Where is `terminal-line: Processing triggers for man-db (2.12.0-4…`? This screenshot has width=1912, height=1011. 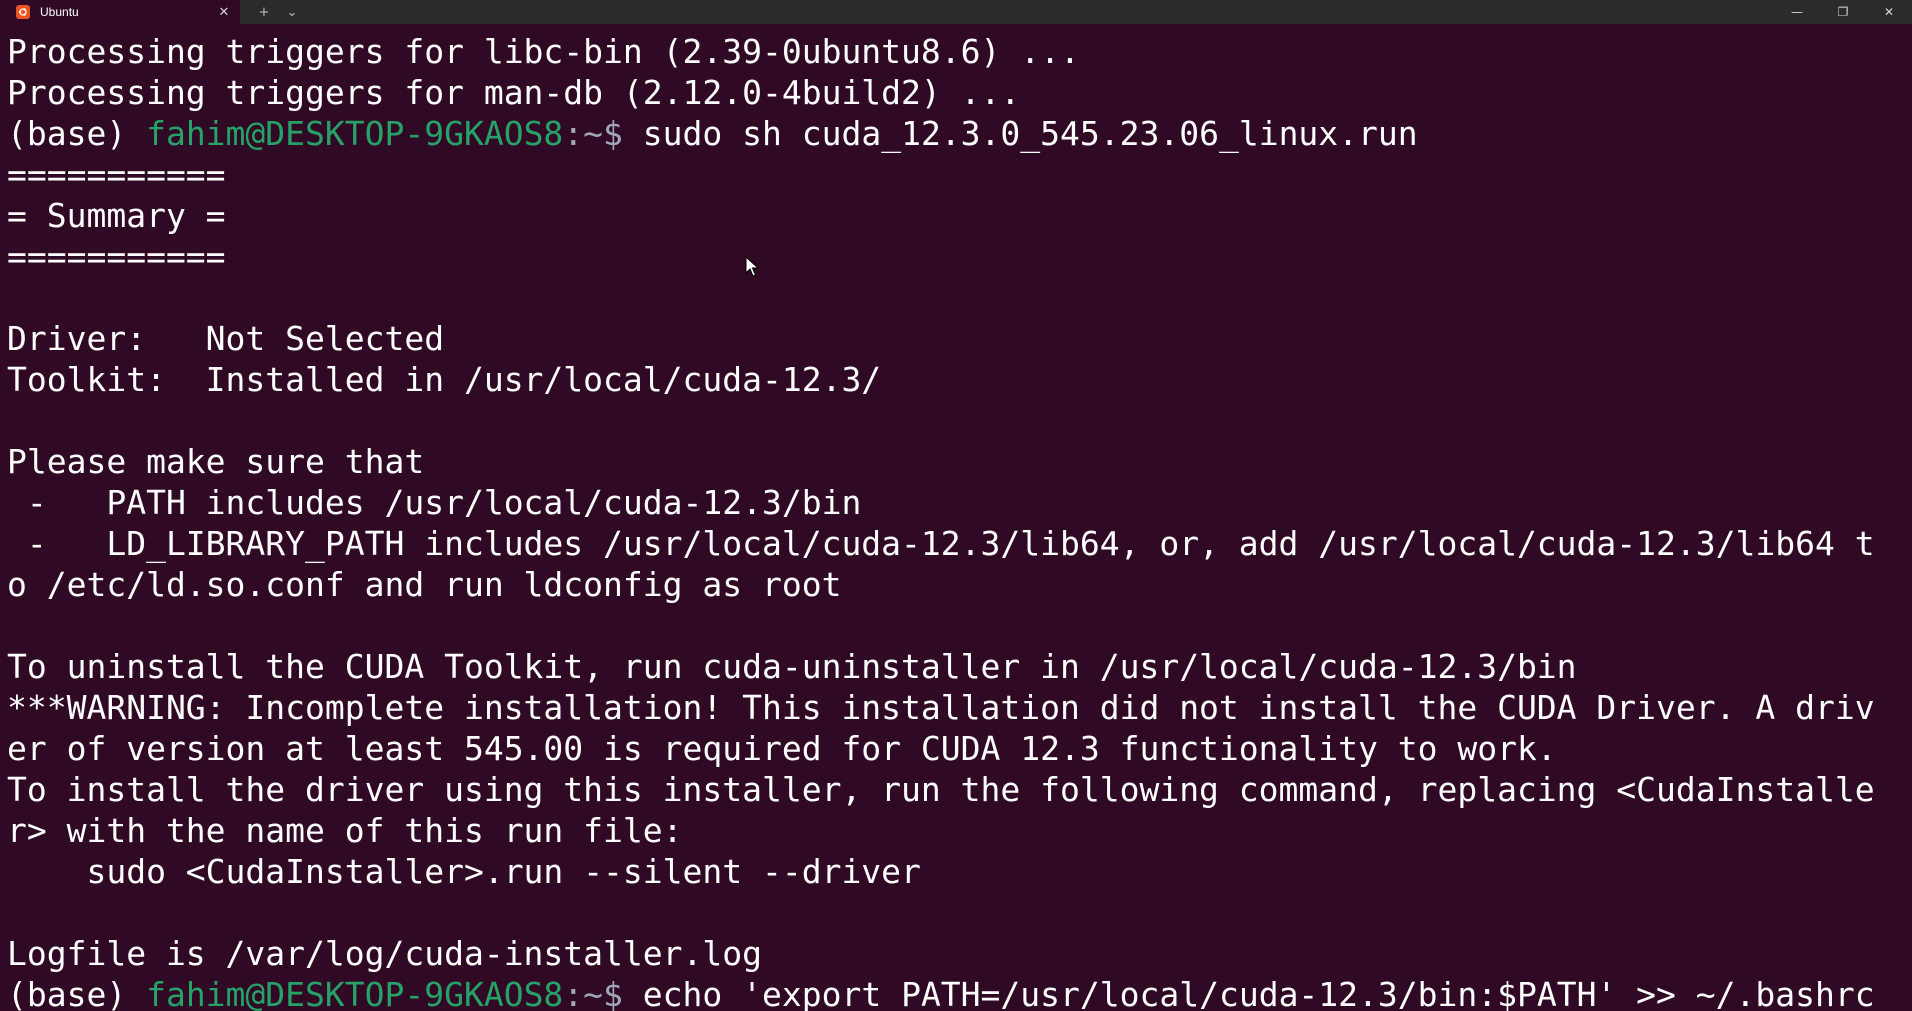 terminal-line: Processing triggers for man-db (2.12.0-4… is located at coordinates (514, 92).